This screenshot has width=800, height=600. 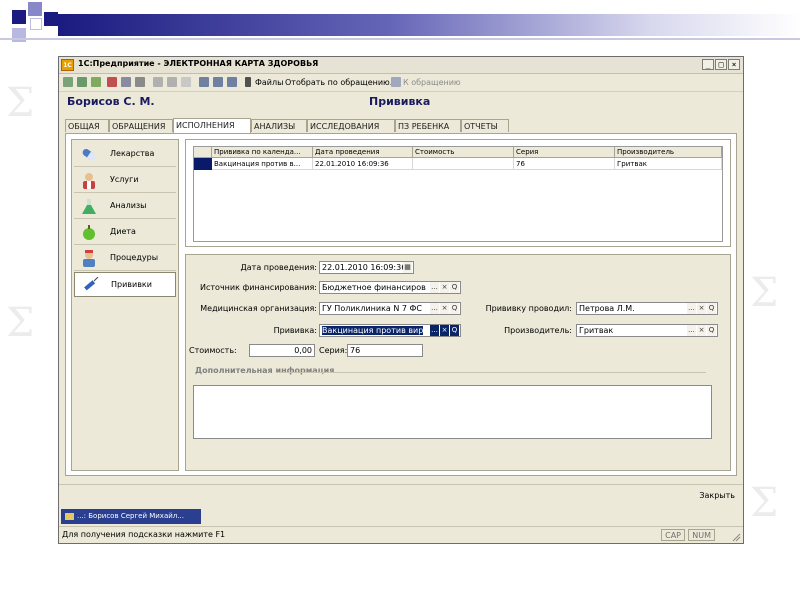 What do you see at coordinates (396, 82) in the screenshot?
I see `to-request-icon` at bounding box center [396, 82].